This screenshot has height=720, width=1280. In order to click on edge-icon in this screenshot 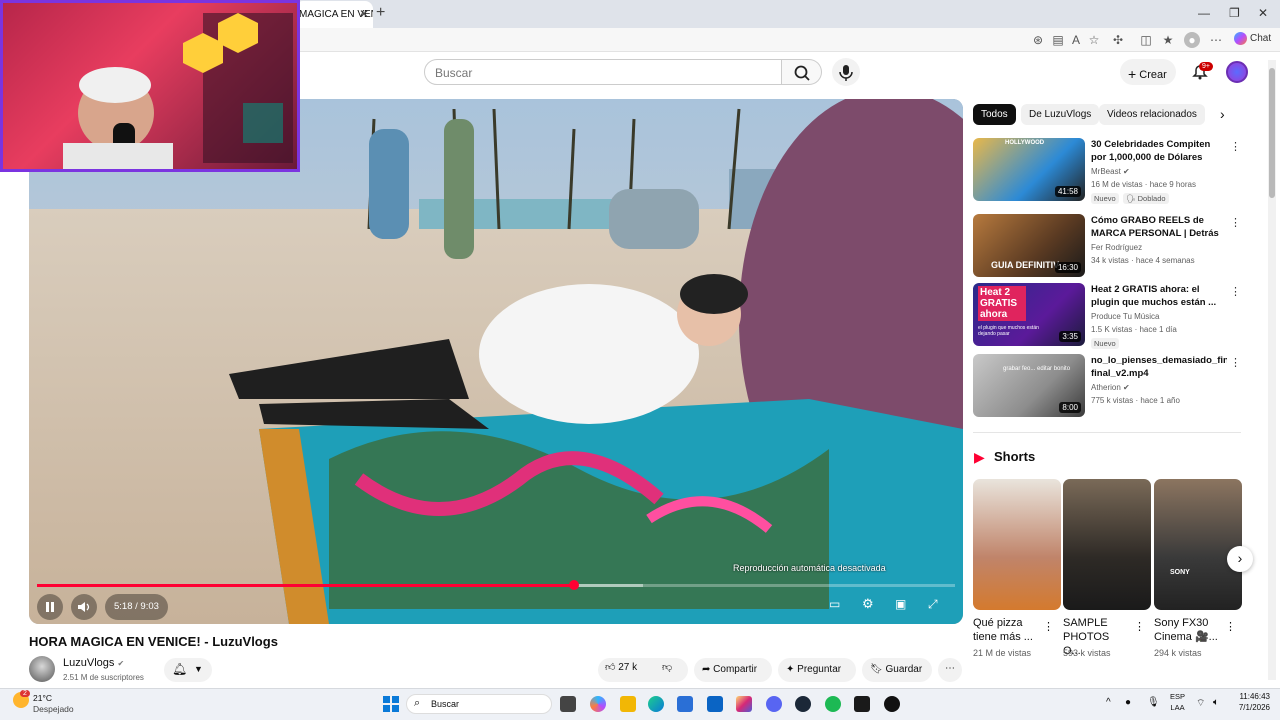, I will do `click(656, 704)`.